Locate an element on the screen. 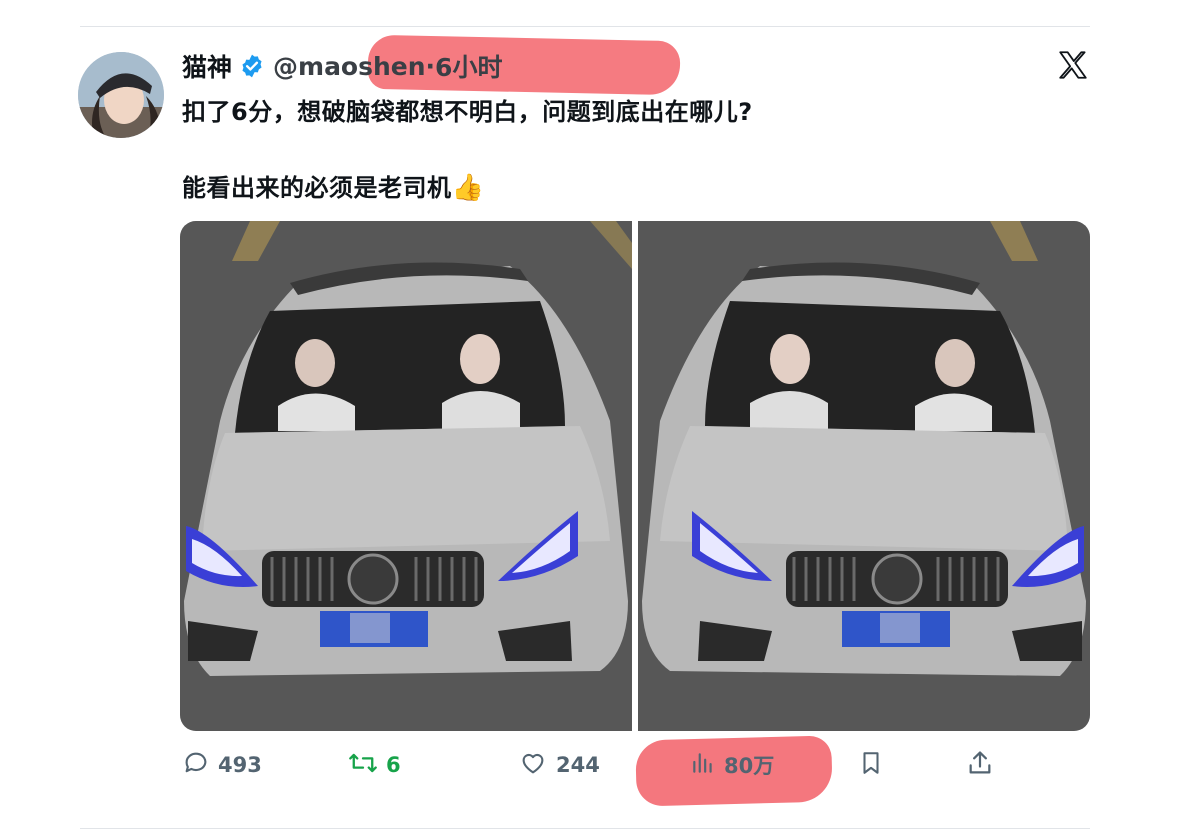  bookmark-icon is located at coordinates (871, 765).